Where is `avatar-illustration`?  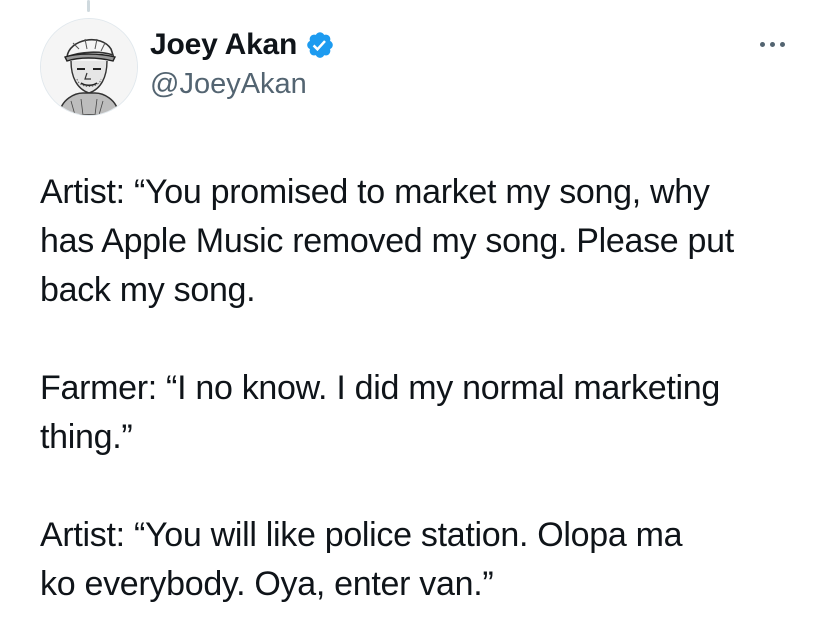 avatar-illustration is located at coordinates (89, 67).